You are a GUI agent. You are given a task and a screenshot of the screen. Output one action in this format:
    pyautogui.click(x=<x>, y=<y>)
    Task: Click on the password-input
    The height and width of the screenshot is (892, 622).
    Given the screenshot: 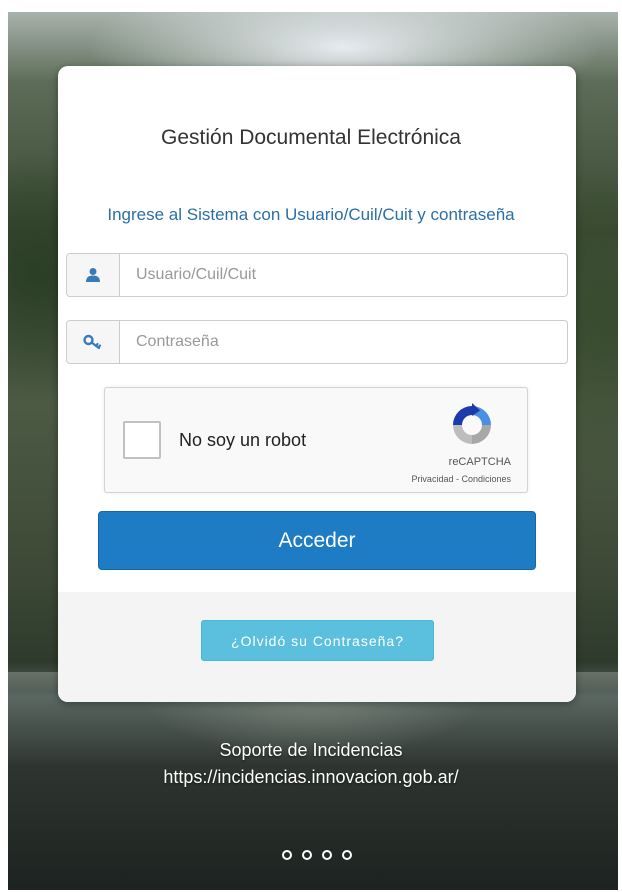 What is the action you would take?
    pyautogui.click(x=343, y=342)
    